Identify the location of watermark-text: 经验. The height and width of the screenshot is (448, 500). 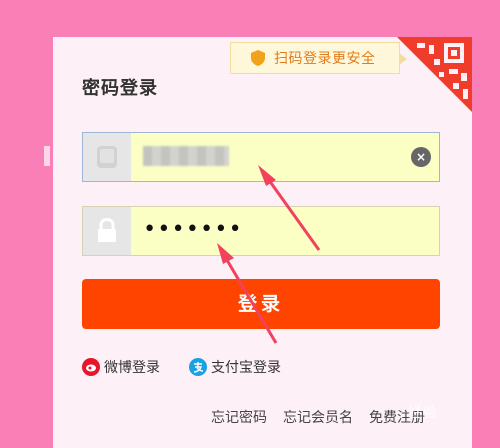
(423, 413).